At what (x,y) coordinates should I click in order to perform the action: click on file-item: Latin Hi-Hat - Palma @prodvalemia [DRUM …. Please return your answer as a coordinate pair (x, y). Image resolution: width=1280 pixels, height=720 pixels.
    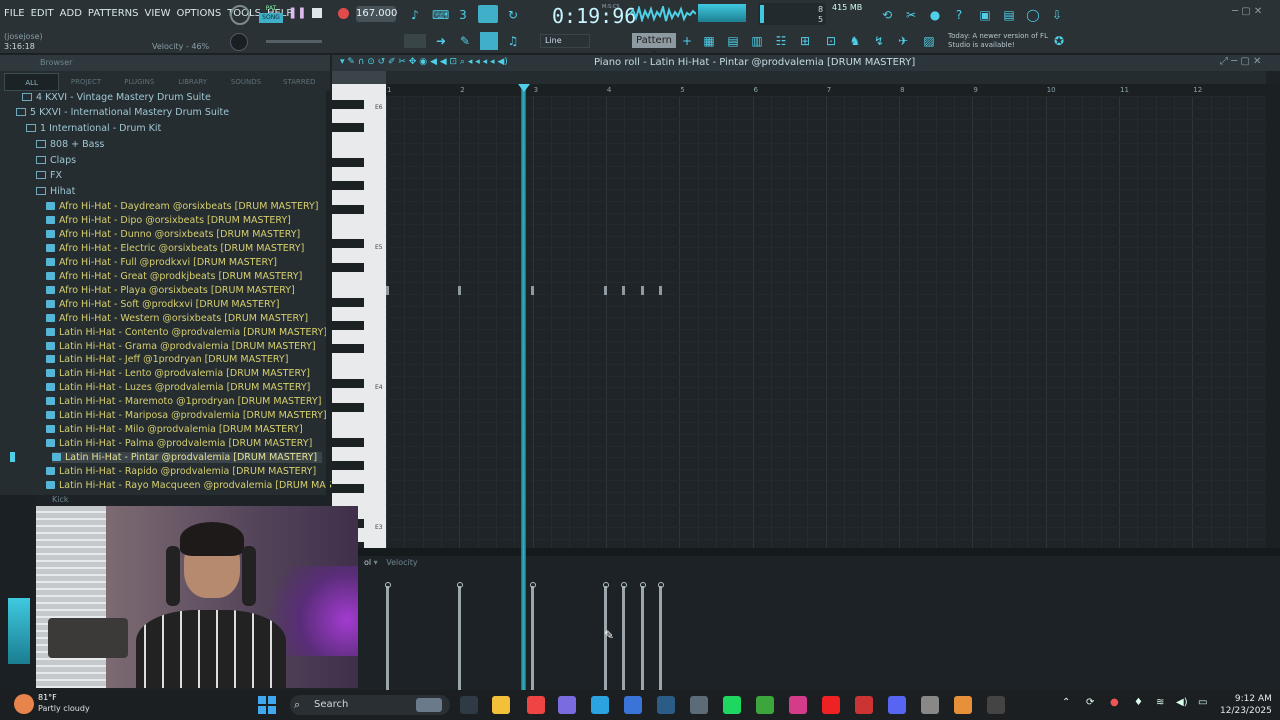
    Looking at the image, I should click on (179, 443).